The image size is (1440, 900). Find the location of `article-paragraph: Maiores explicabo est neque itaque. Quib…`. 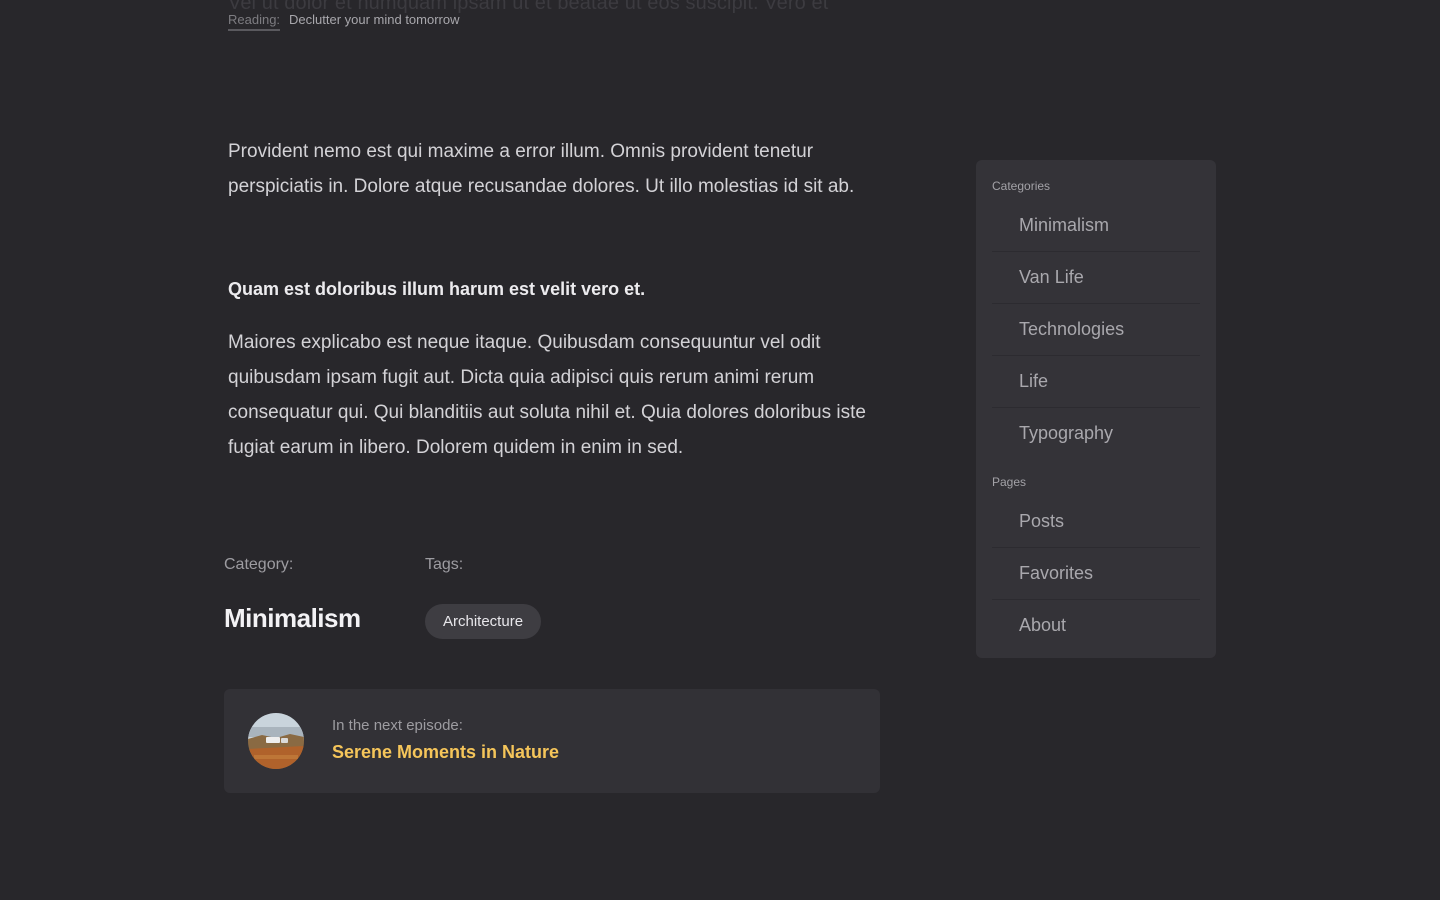

article-paragraph: Maiores explicabo est neque itaque. Quib… is located at coordinates (547, 395).